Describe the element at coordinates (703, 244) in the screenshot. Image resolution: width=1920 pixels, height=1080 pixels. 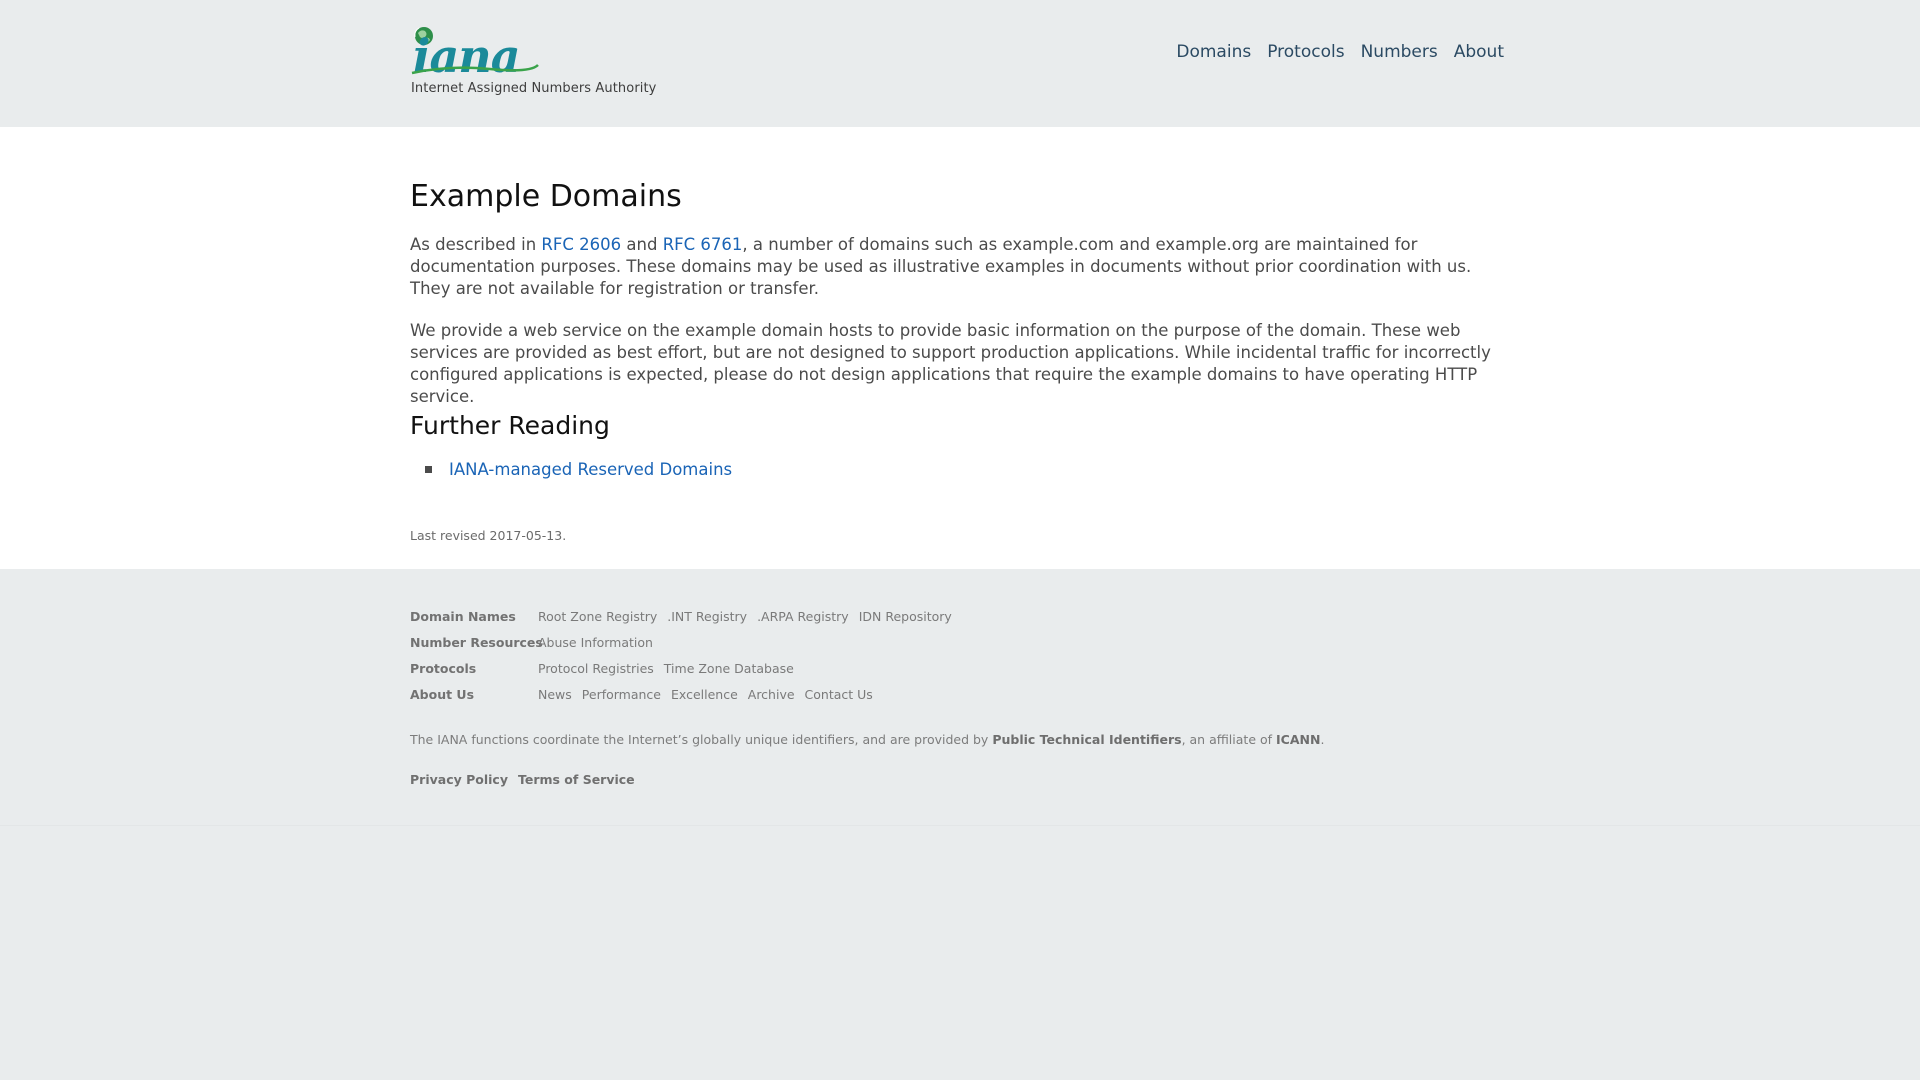
I see `rfc-6761-link: RFC 6761` at that location.